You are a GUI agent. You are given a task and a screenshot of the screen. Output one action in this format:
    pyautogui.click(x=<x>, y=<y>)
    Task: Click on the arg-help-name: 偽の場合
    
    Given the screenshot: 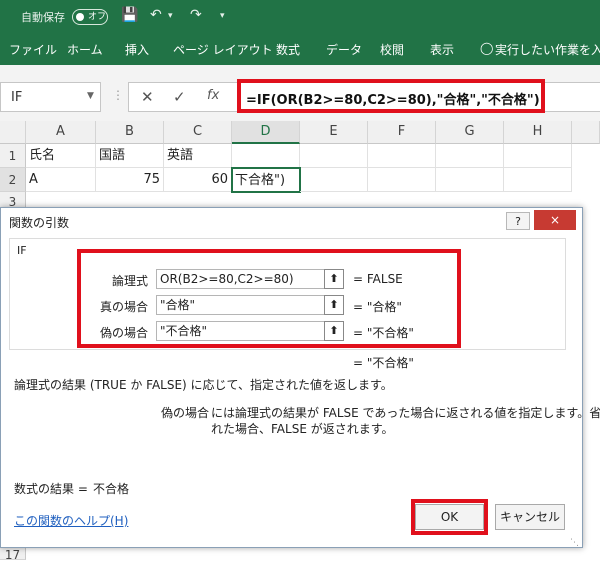 What is the action you would take?
    pyautogui.click(x=185, y=413)
    